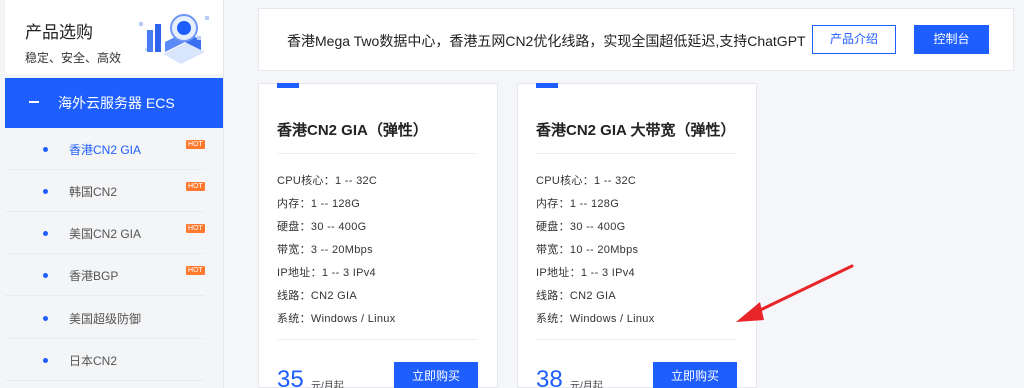 The image size is (1024, 388). I want to click on sidebar-title: 产品选购, so click(59, 32).